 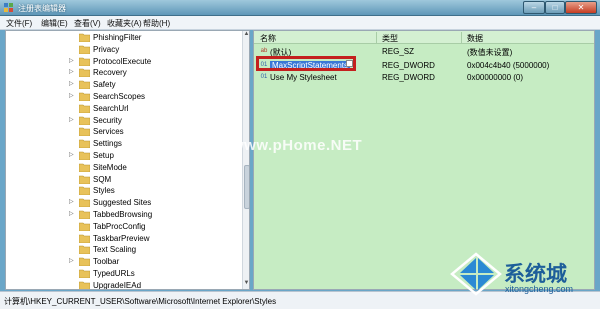 What do you see at coordinates (303, 77) in the screenshot?
I see `value-name: Use My Stylesheet` at bounding box center [303, 77].